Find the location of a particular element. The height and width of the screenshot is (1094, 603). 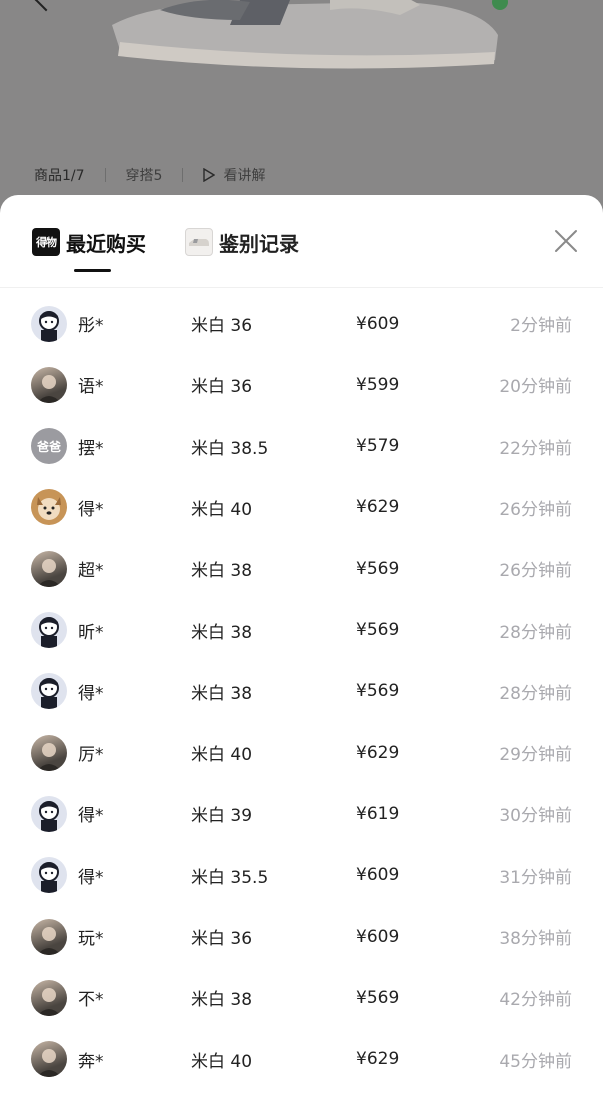

color-size: 米白 39 is located at coordinates (222, 816).